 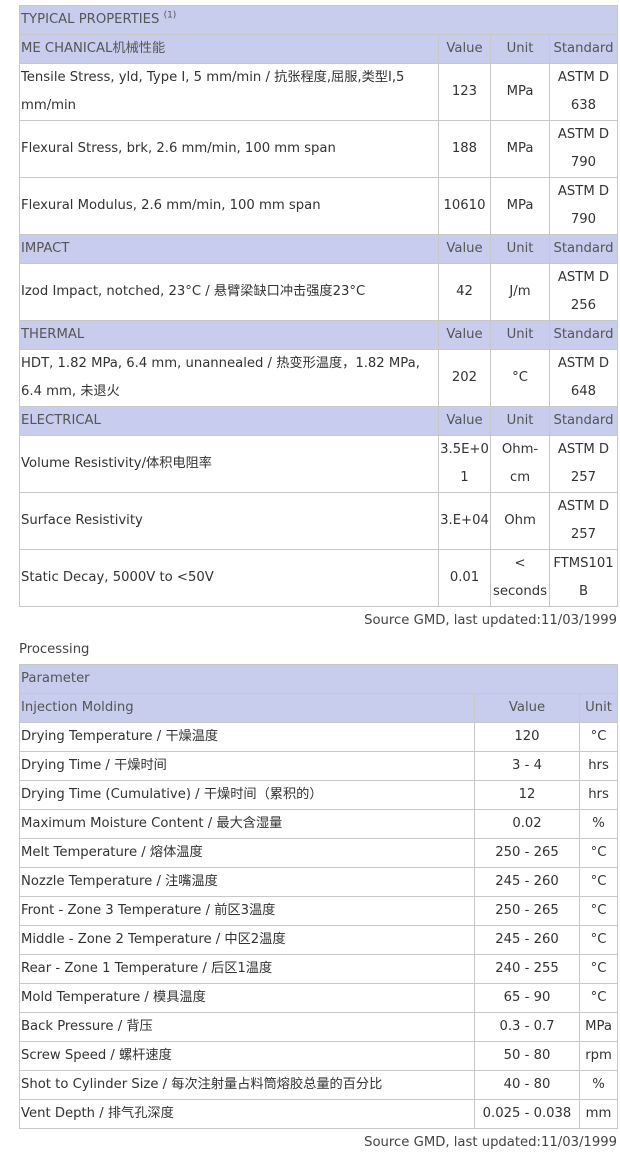 What do you see at coordinates (490, 620) in the screenshot?
I see `typical-source-note: Source GMD, last updated:11/03/1999` at bounding box center [490, 620].